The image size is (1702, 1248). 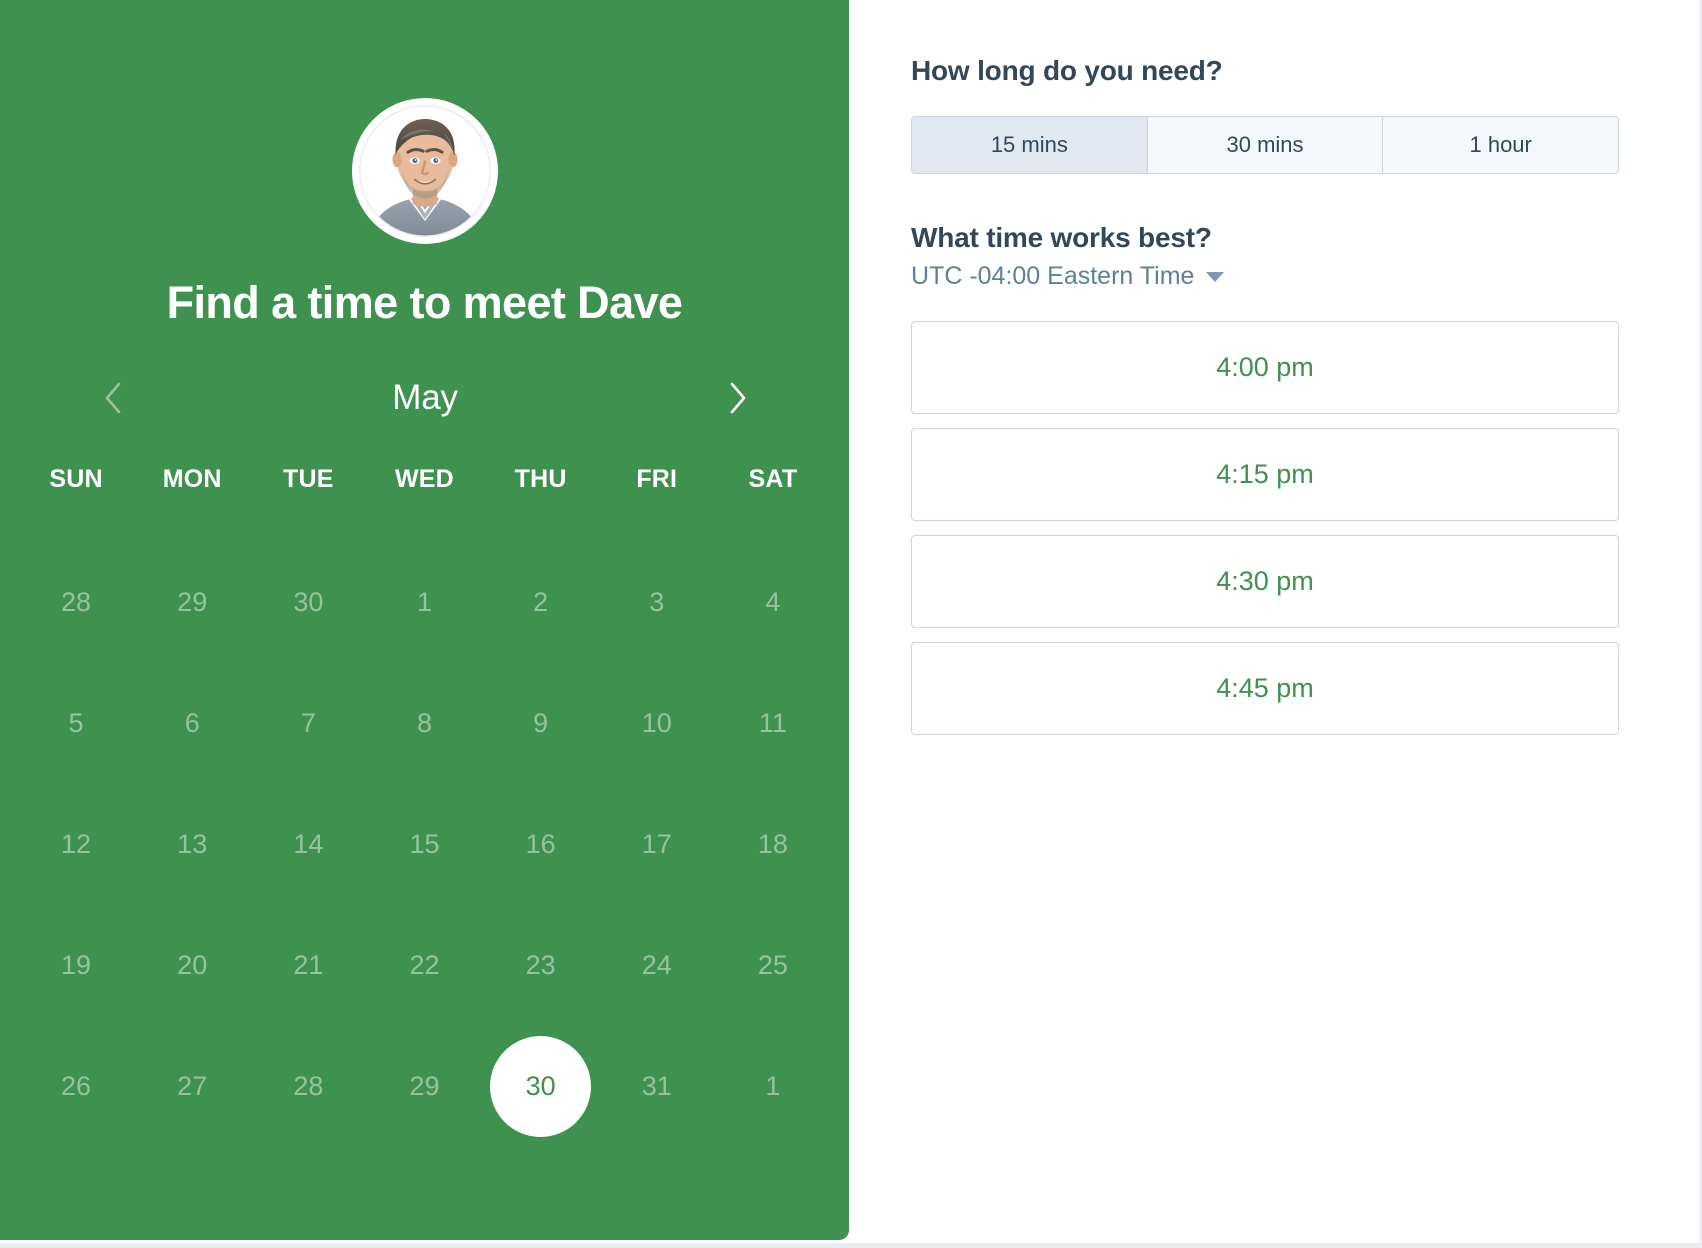 I want to click on duration-selector: 15 mins 30 mins 1 hour, so click(x=1265, y=145).